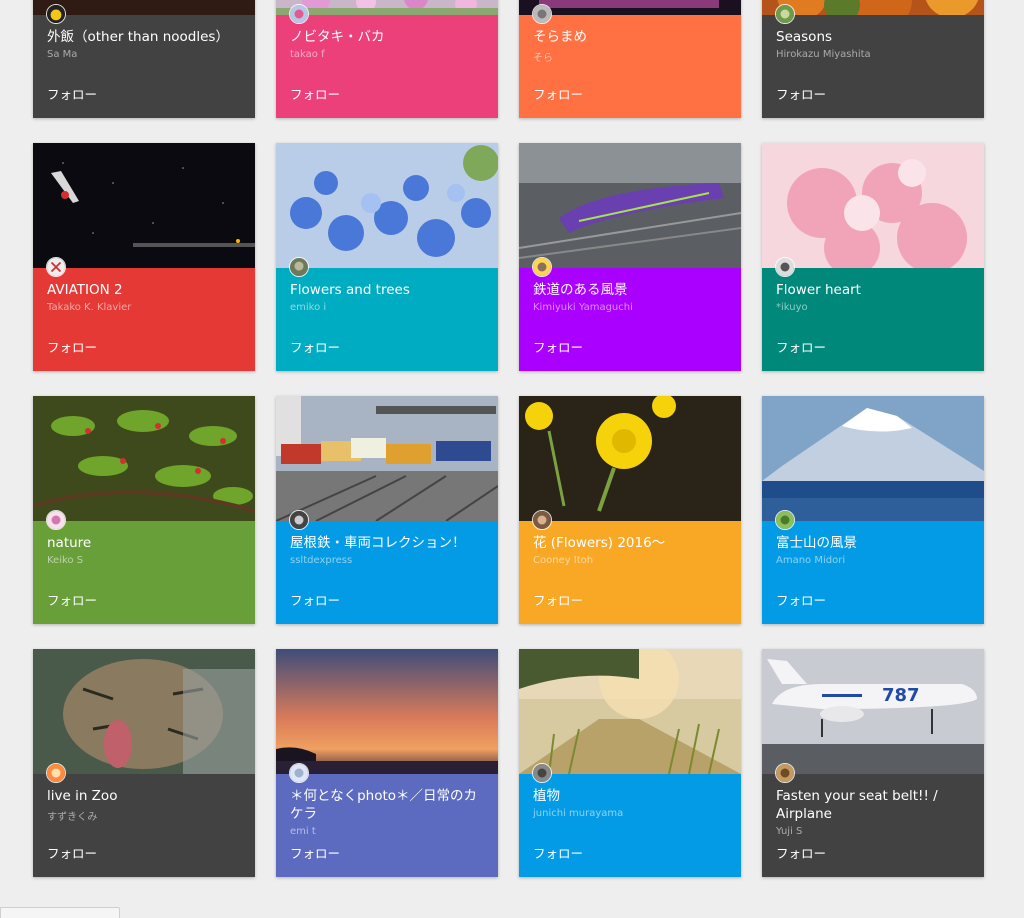 This screenshot has height=918, width=1024. Describe the element at coordinates (873, 711) in the screenshot. I see `card-photo: 787` at that location.